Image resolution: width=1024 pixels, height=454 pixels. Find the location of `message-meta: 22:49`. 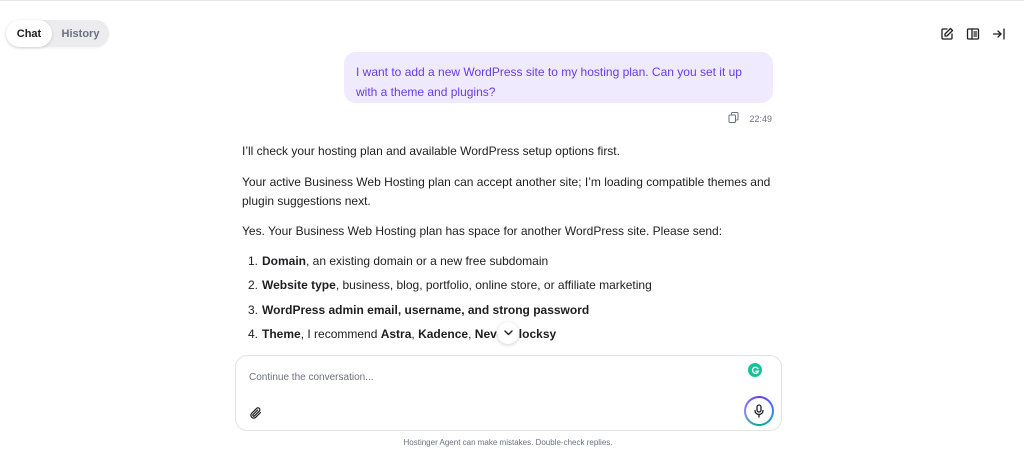

message-meta: 22:49 is located at coordinates (750, 119).